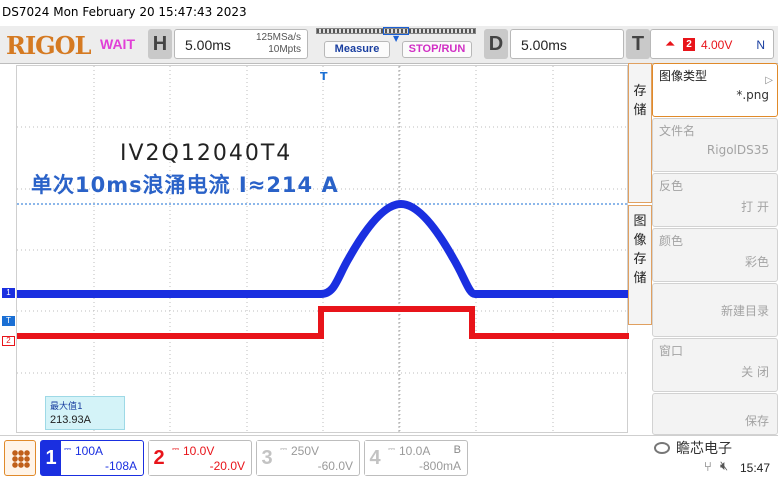  What do you see at coordinates (241, 44) in the screenshot?
I see `horizontal-scale-box: 5.00ms 125MSa/s 10Mpts` at bounding box center [241, 44].